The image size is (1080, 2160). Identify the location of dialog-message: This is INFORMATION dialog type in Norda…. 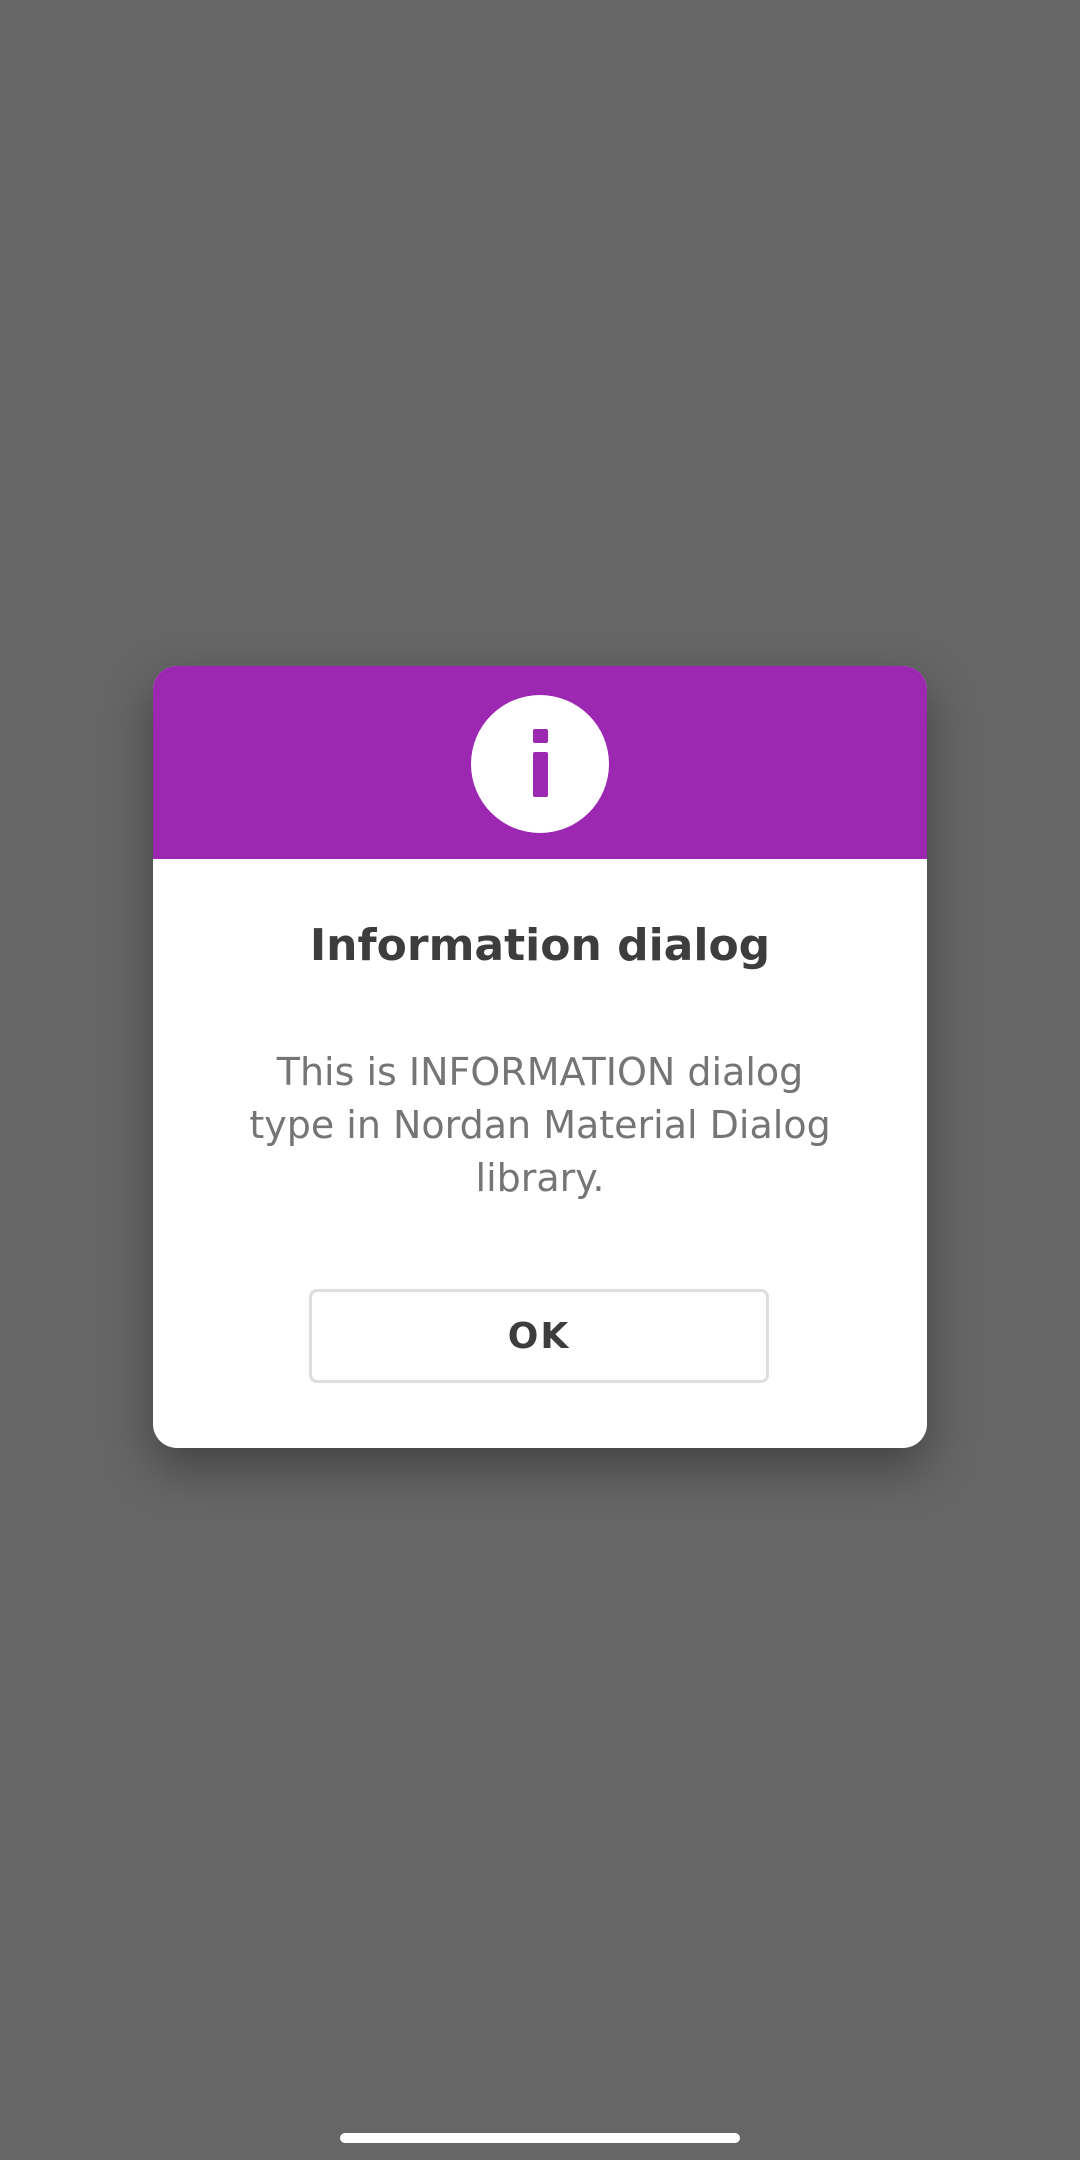
(540, 1125).